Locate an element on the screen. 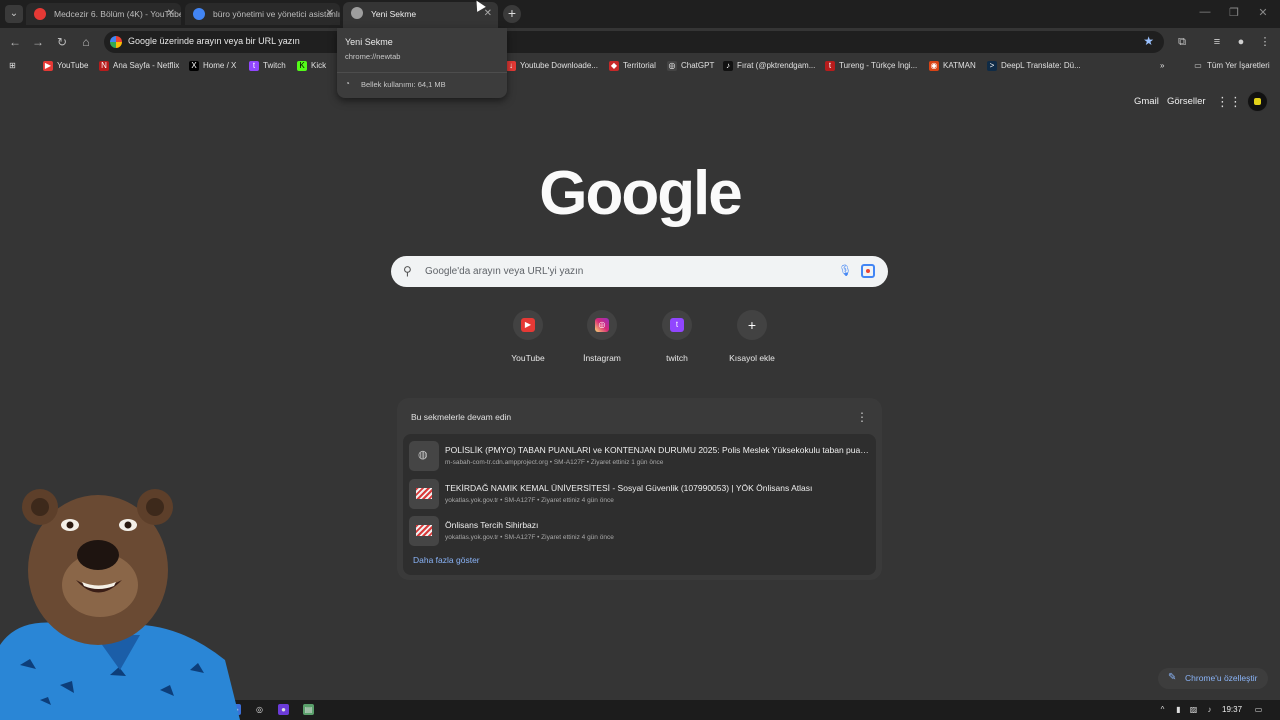 This screenshot has width=1280, height=720. hover-card-url: chrome://newtab is located at coordinates (373, 56).